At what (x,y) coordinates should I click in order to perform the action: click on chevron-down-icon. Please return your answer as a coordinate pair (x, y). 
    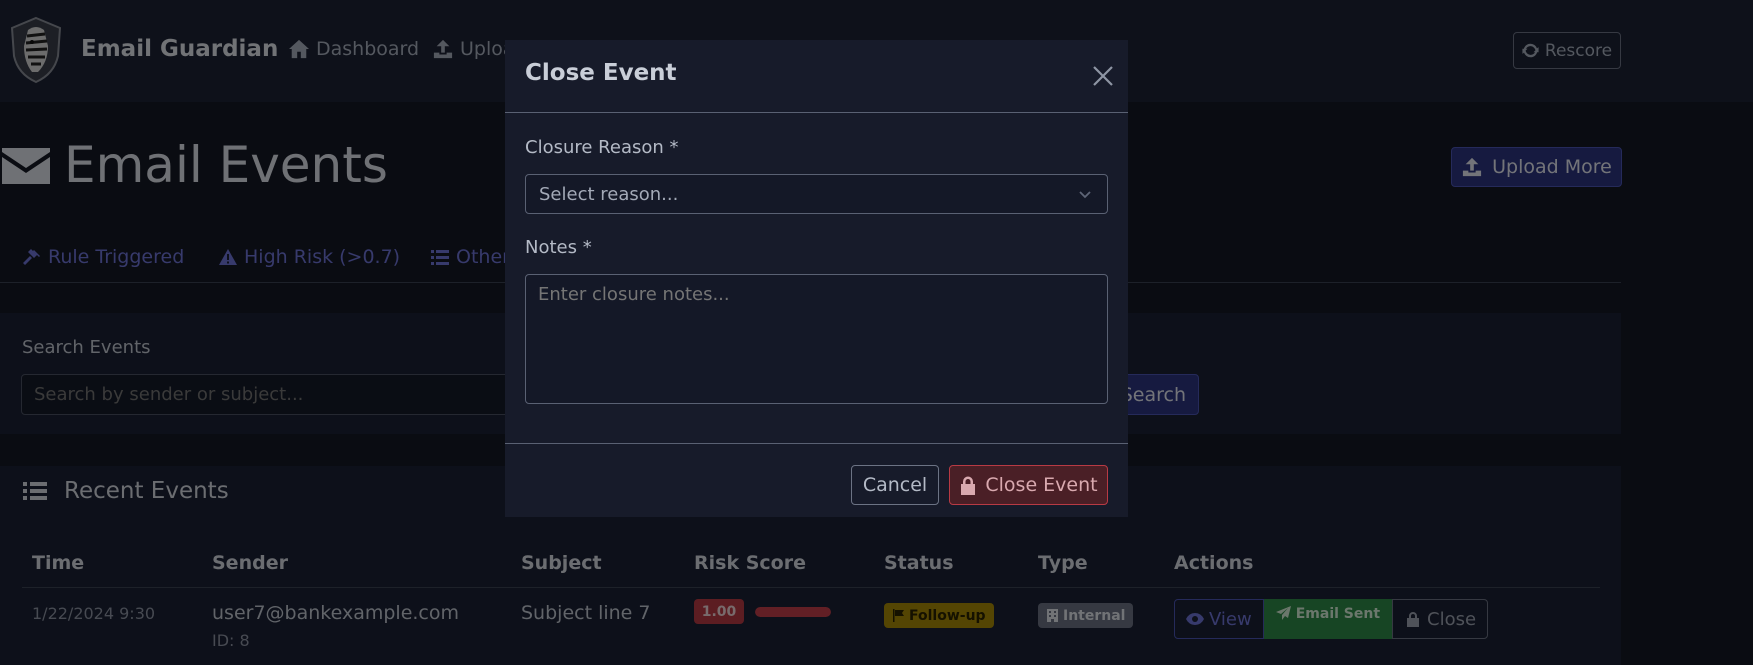
    Looking at the image, I should click on (1085, 194).